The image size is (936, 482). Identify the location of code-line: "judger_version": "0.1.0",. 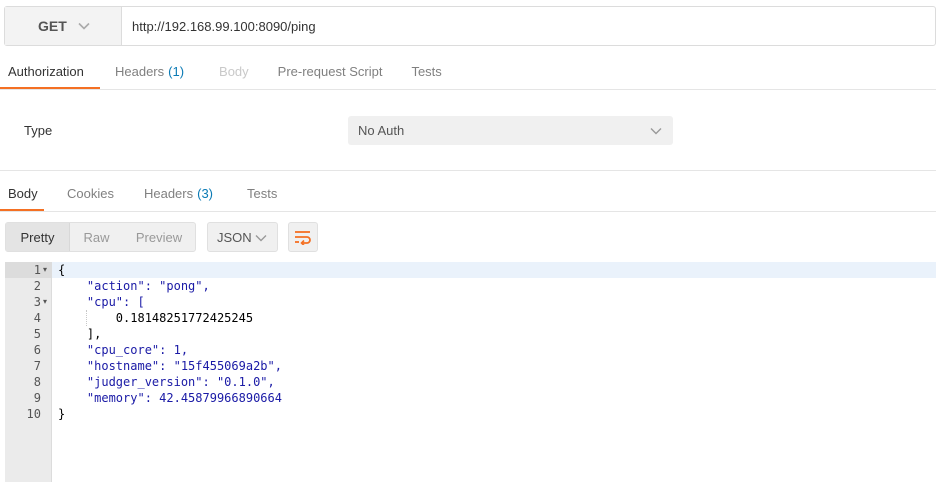
(166, 382).